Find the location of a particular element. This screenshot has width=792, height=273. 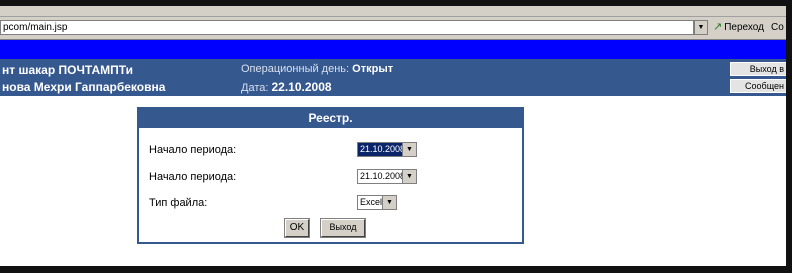

screen-frame-bottom is located at coordinates (396, 269).